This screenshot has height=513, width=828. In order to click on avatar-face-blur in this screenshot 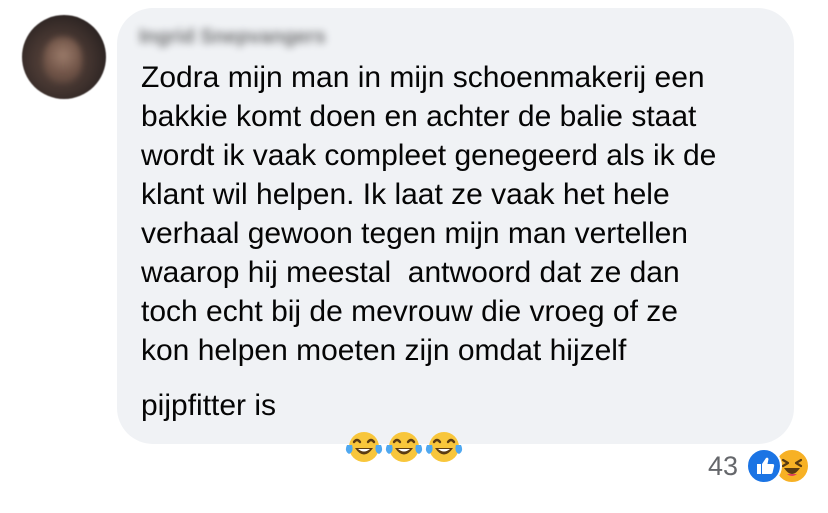, I will do `click(63, 60)`.